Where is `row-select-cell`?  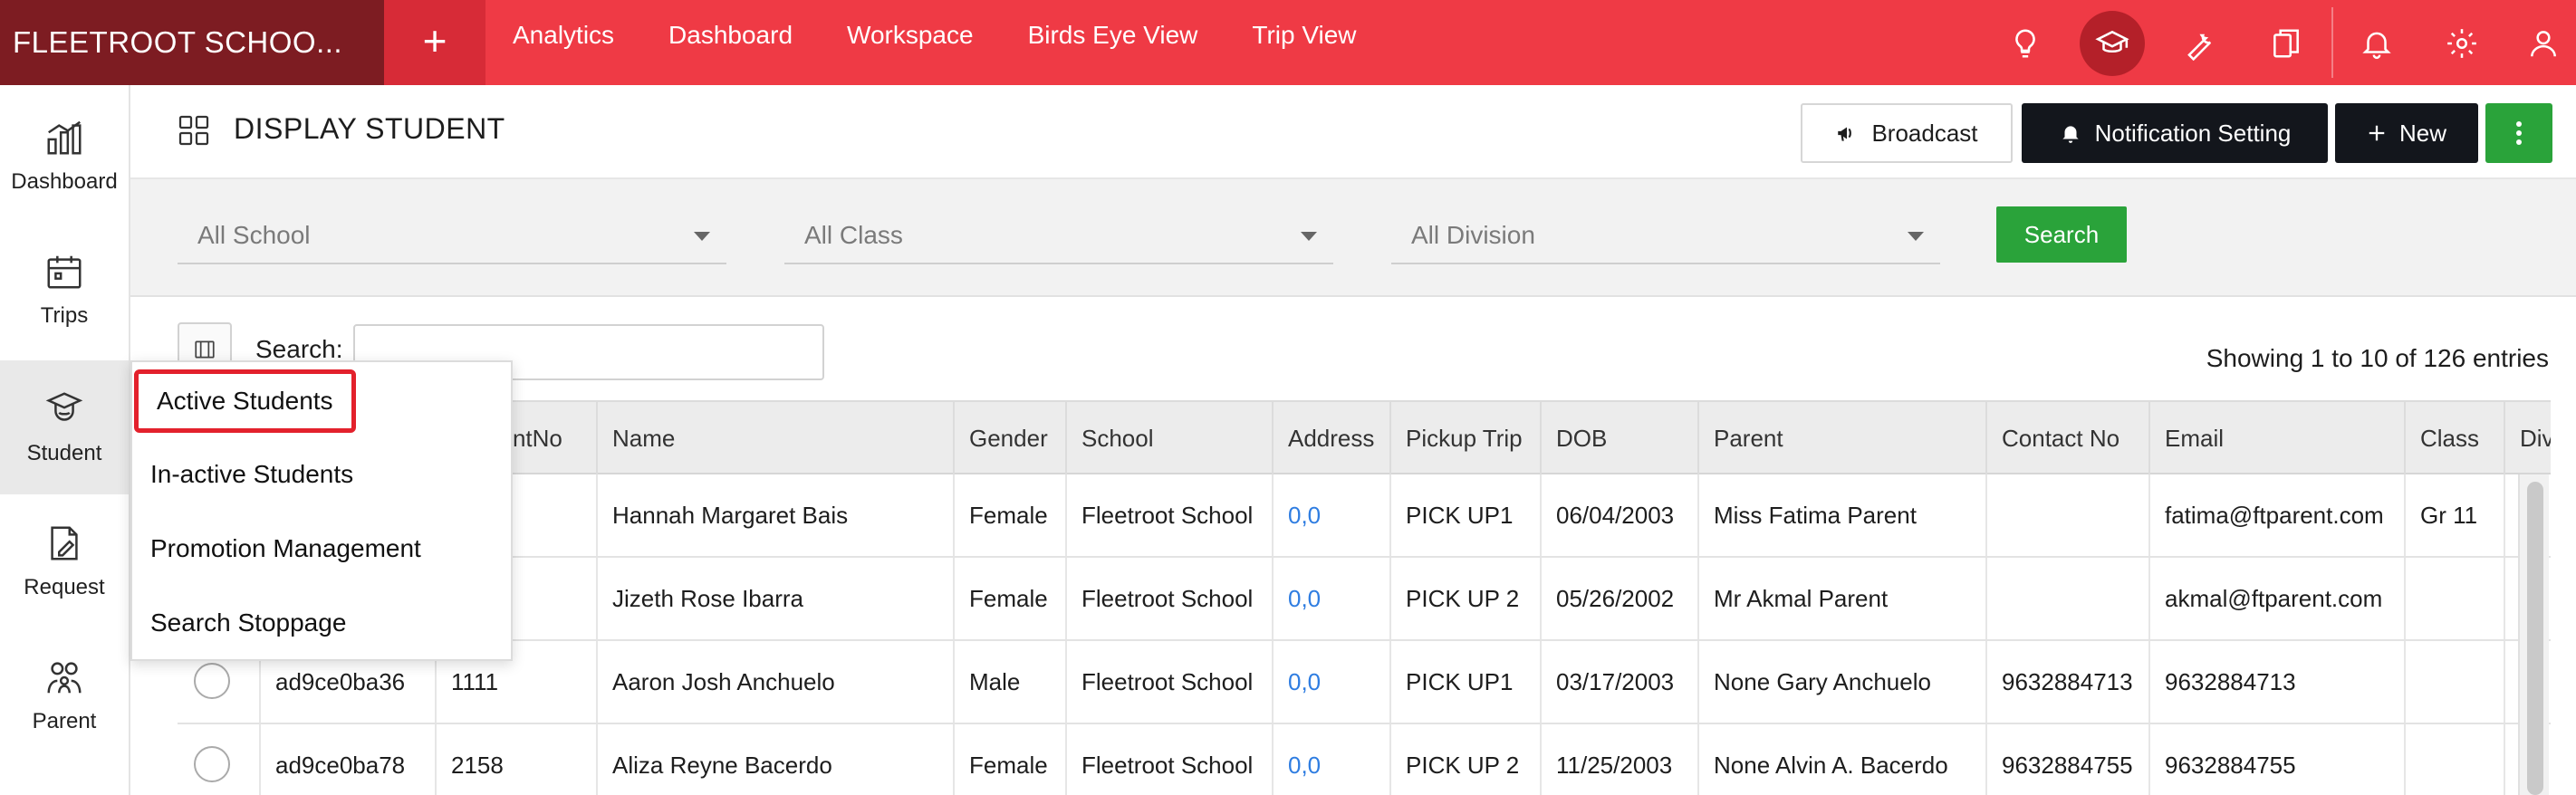 row-select-cell is located at coordinates (219, 759).